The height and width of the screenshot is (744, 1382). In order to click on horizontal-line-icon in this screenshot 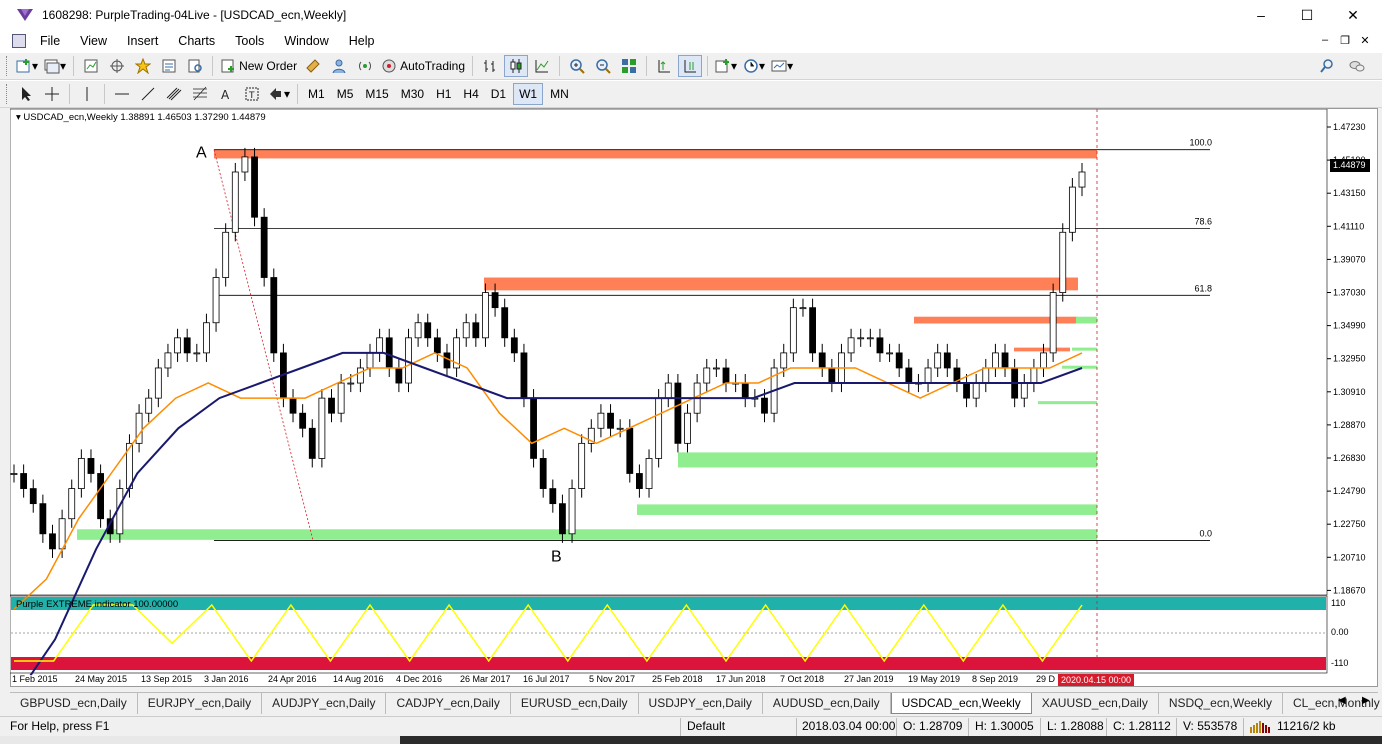, I will do `click(122, 94)`.